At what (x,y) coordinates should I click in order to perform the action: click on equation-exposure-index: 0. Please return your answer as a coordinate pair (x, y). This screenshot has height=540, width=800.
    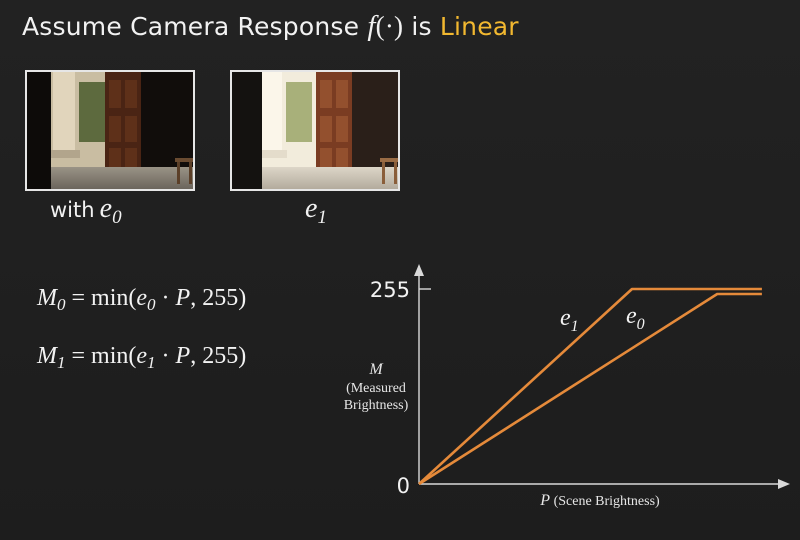
    Looking at the image, I should click on (151, 304).